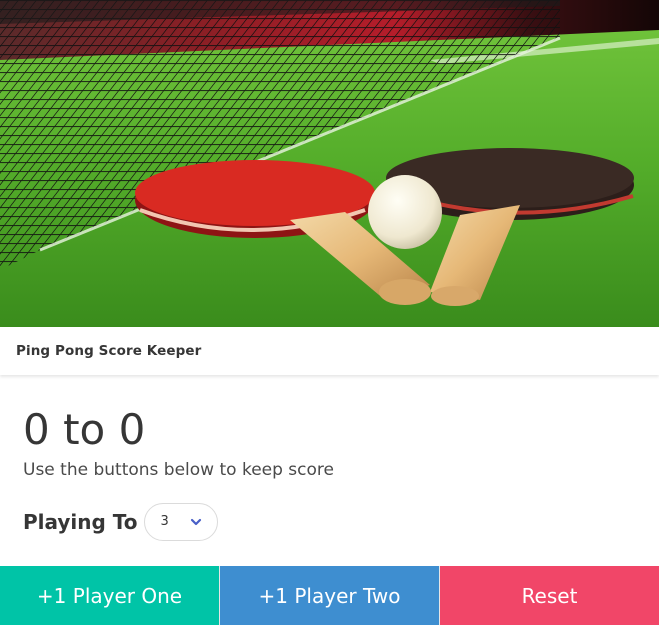 This screenshot has height=625, width=659. Describe the element at coordinates (109, 595) in the screenshot. I see `player-one-button: +1 Player One` at that location.